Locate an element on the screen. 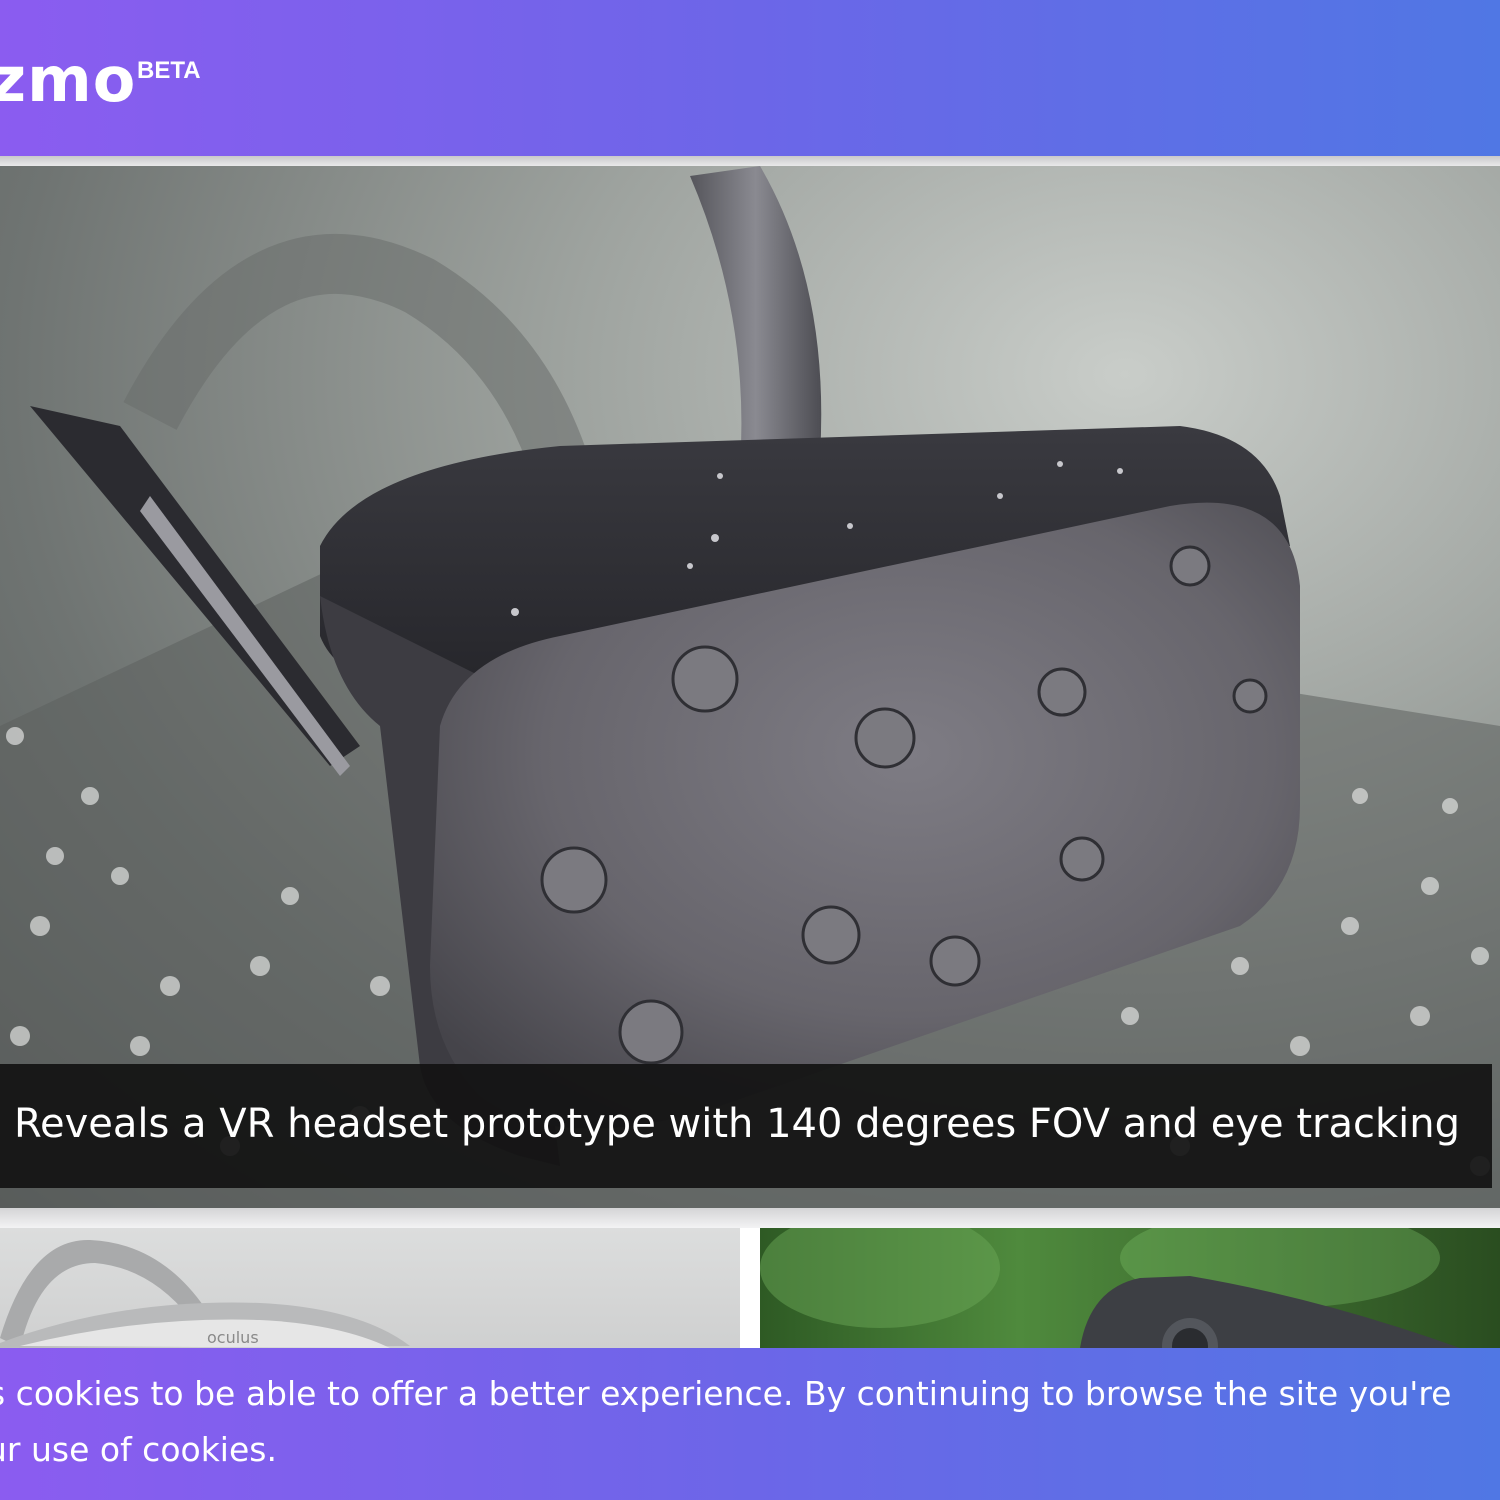  article-card: oculus is located at coordinates (370, 1288).